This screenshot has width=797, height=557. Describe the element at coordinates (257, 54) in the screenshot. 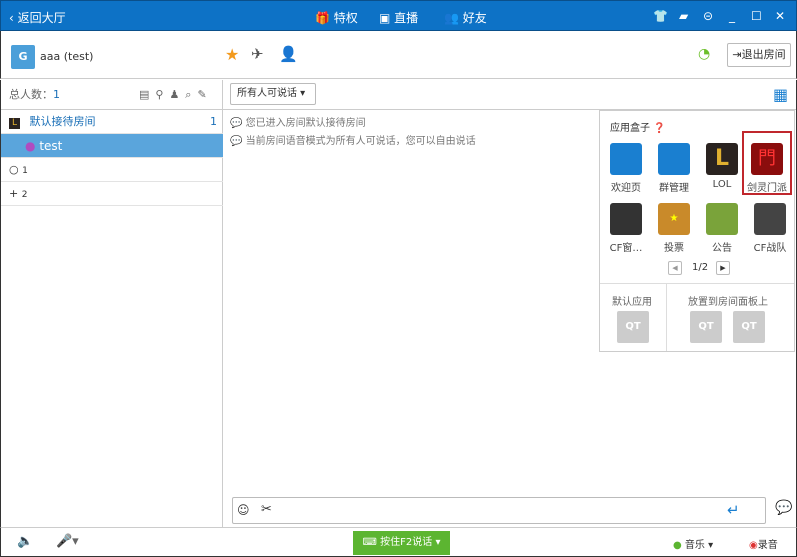

I see `airplane-icon: ✈` at that location.